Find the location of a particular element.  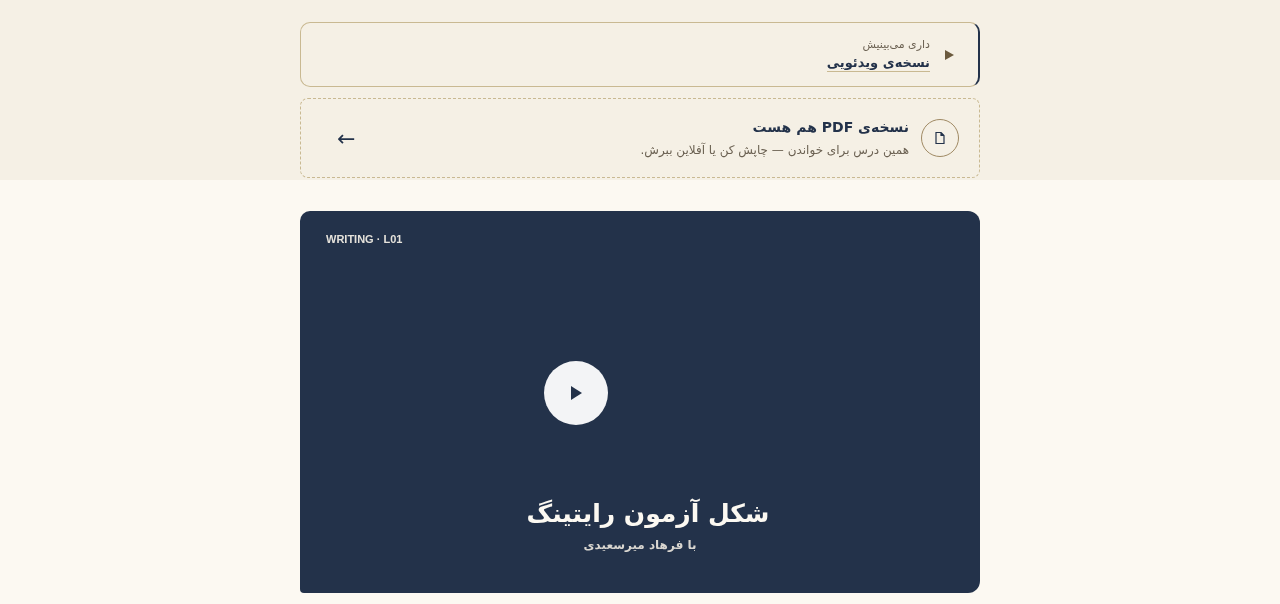

video-version-title: نسخه‌ی ویدئویی is located at coordinates (878, 63).